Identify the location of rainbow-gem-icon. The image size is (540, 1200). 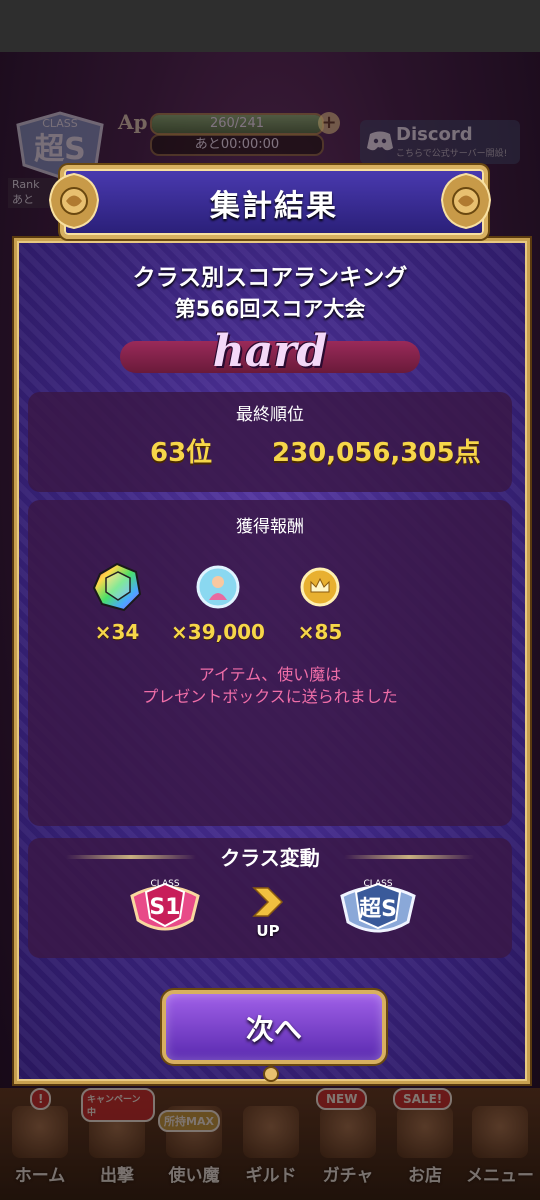
(117, 587).